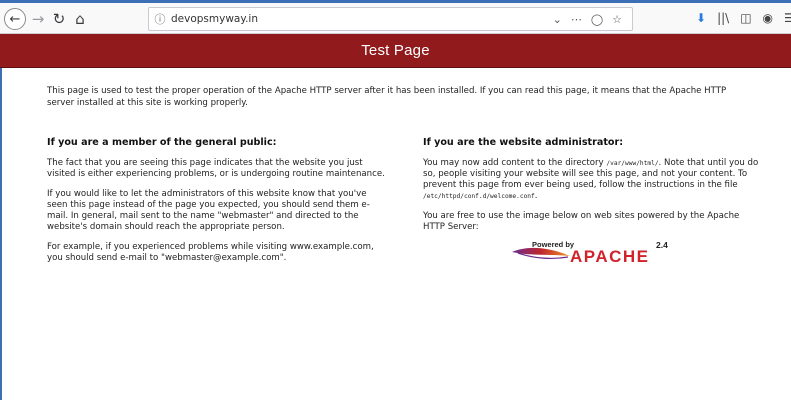  What do you see at coordinates (80, 19) in the screenshot?
I see `home-icon: ⌂` at bounding box center [80, 19].